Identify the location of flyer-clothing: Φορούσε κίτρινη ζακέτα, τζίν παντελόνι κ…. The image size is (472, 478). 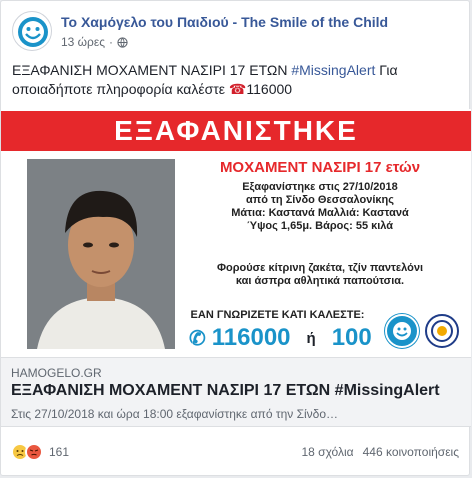
(320, 275).